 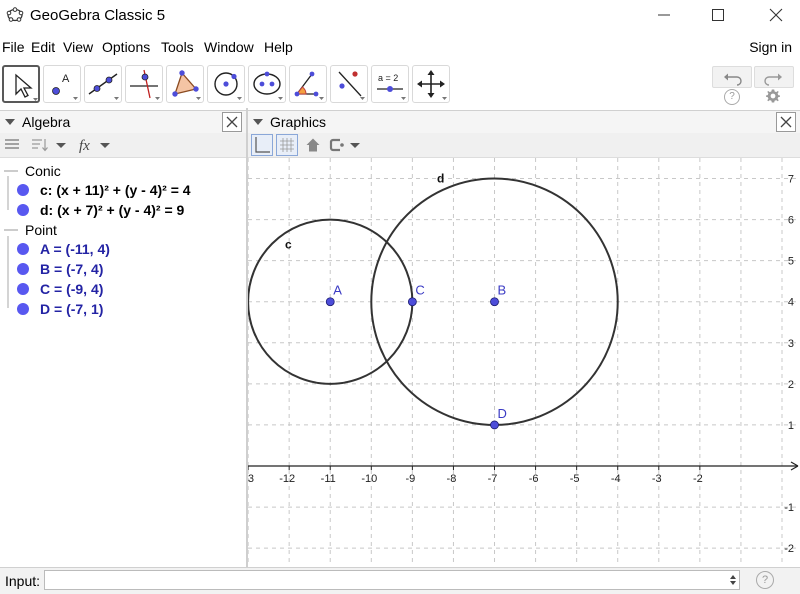 I want to click on algebra-view-title: Algebra, so click(x=46, y=122).